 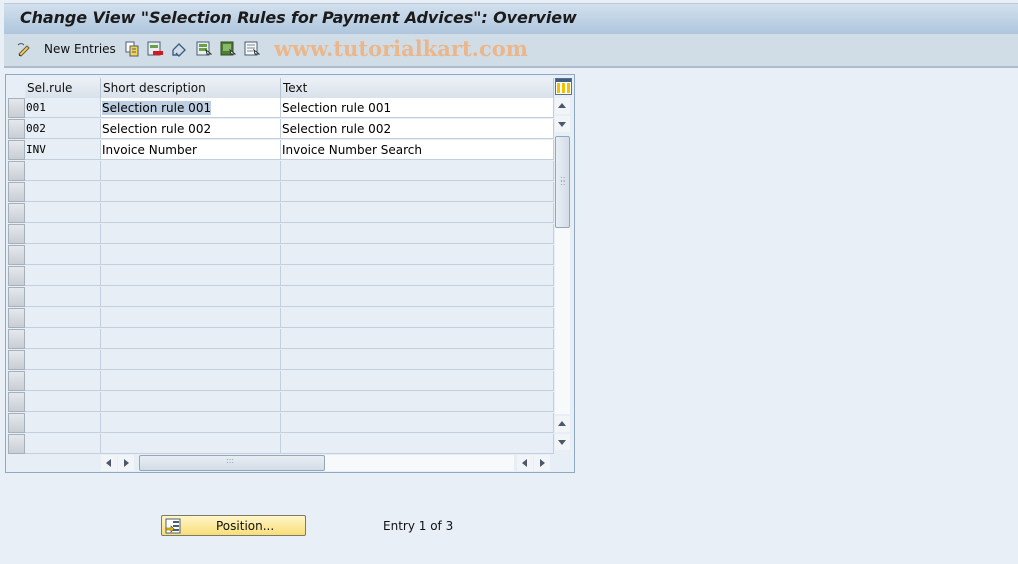 I want to click on table-row: 002 Selection rule 002 Selection rule 002, so click(x=280, y=129).